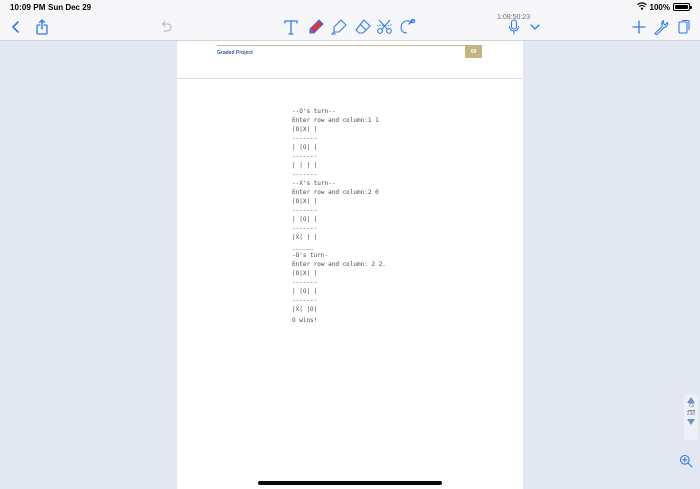 The width and height of the screenshot is (700, 489). I want to click on current-page-number: 73, so click(691, 406).